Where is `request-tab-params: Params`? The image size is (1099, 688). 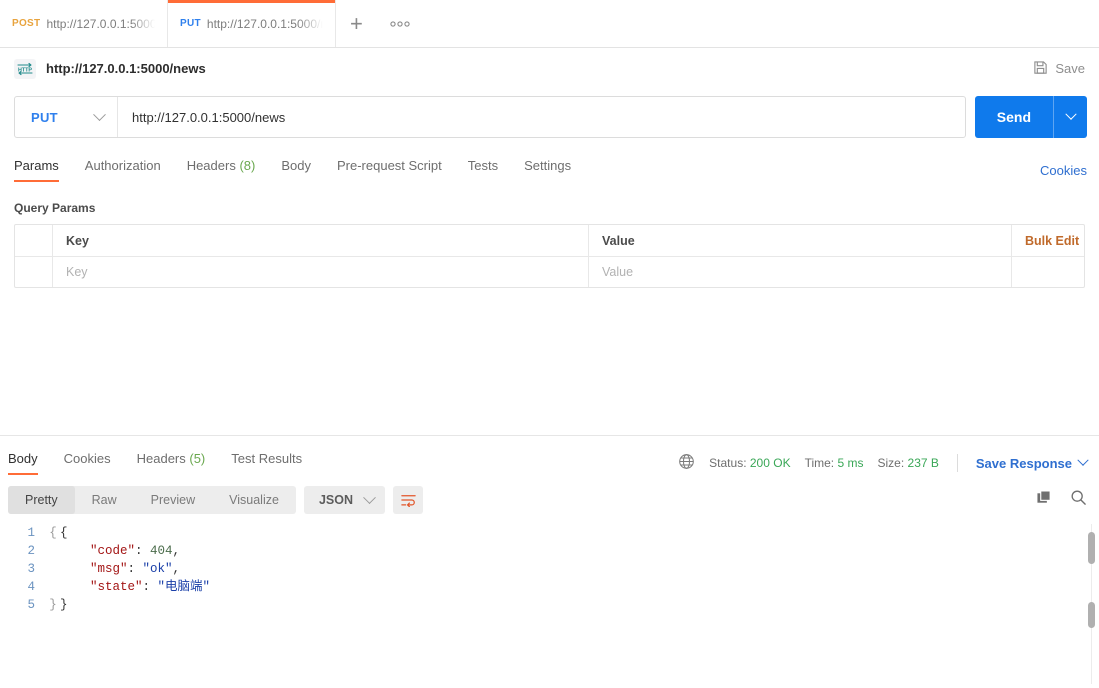 request-tab-params: Params is located at coordinates (43, 170).